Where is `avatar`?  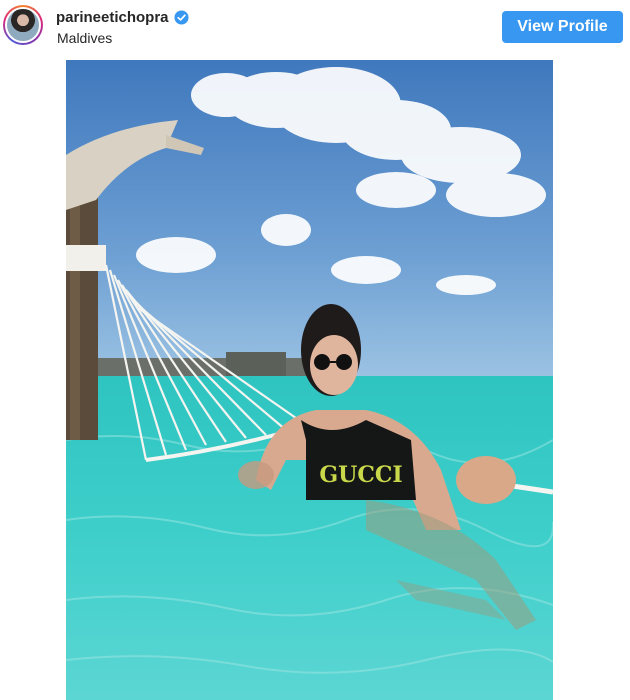 avatar is located at coordinates (23, 25).